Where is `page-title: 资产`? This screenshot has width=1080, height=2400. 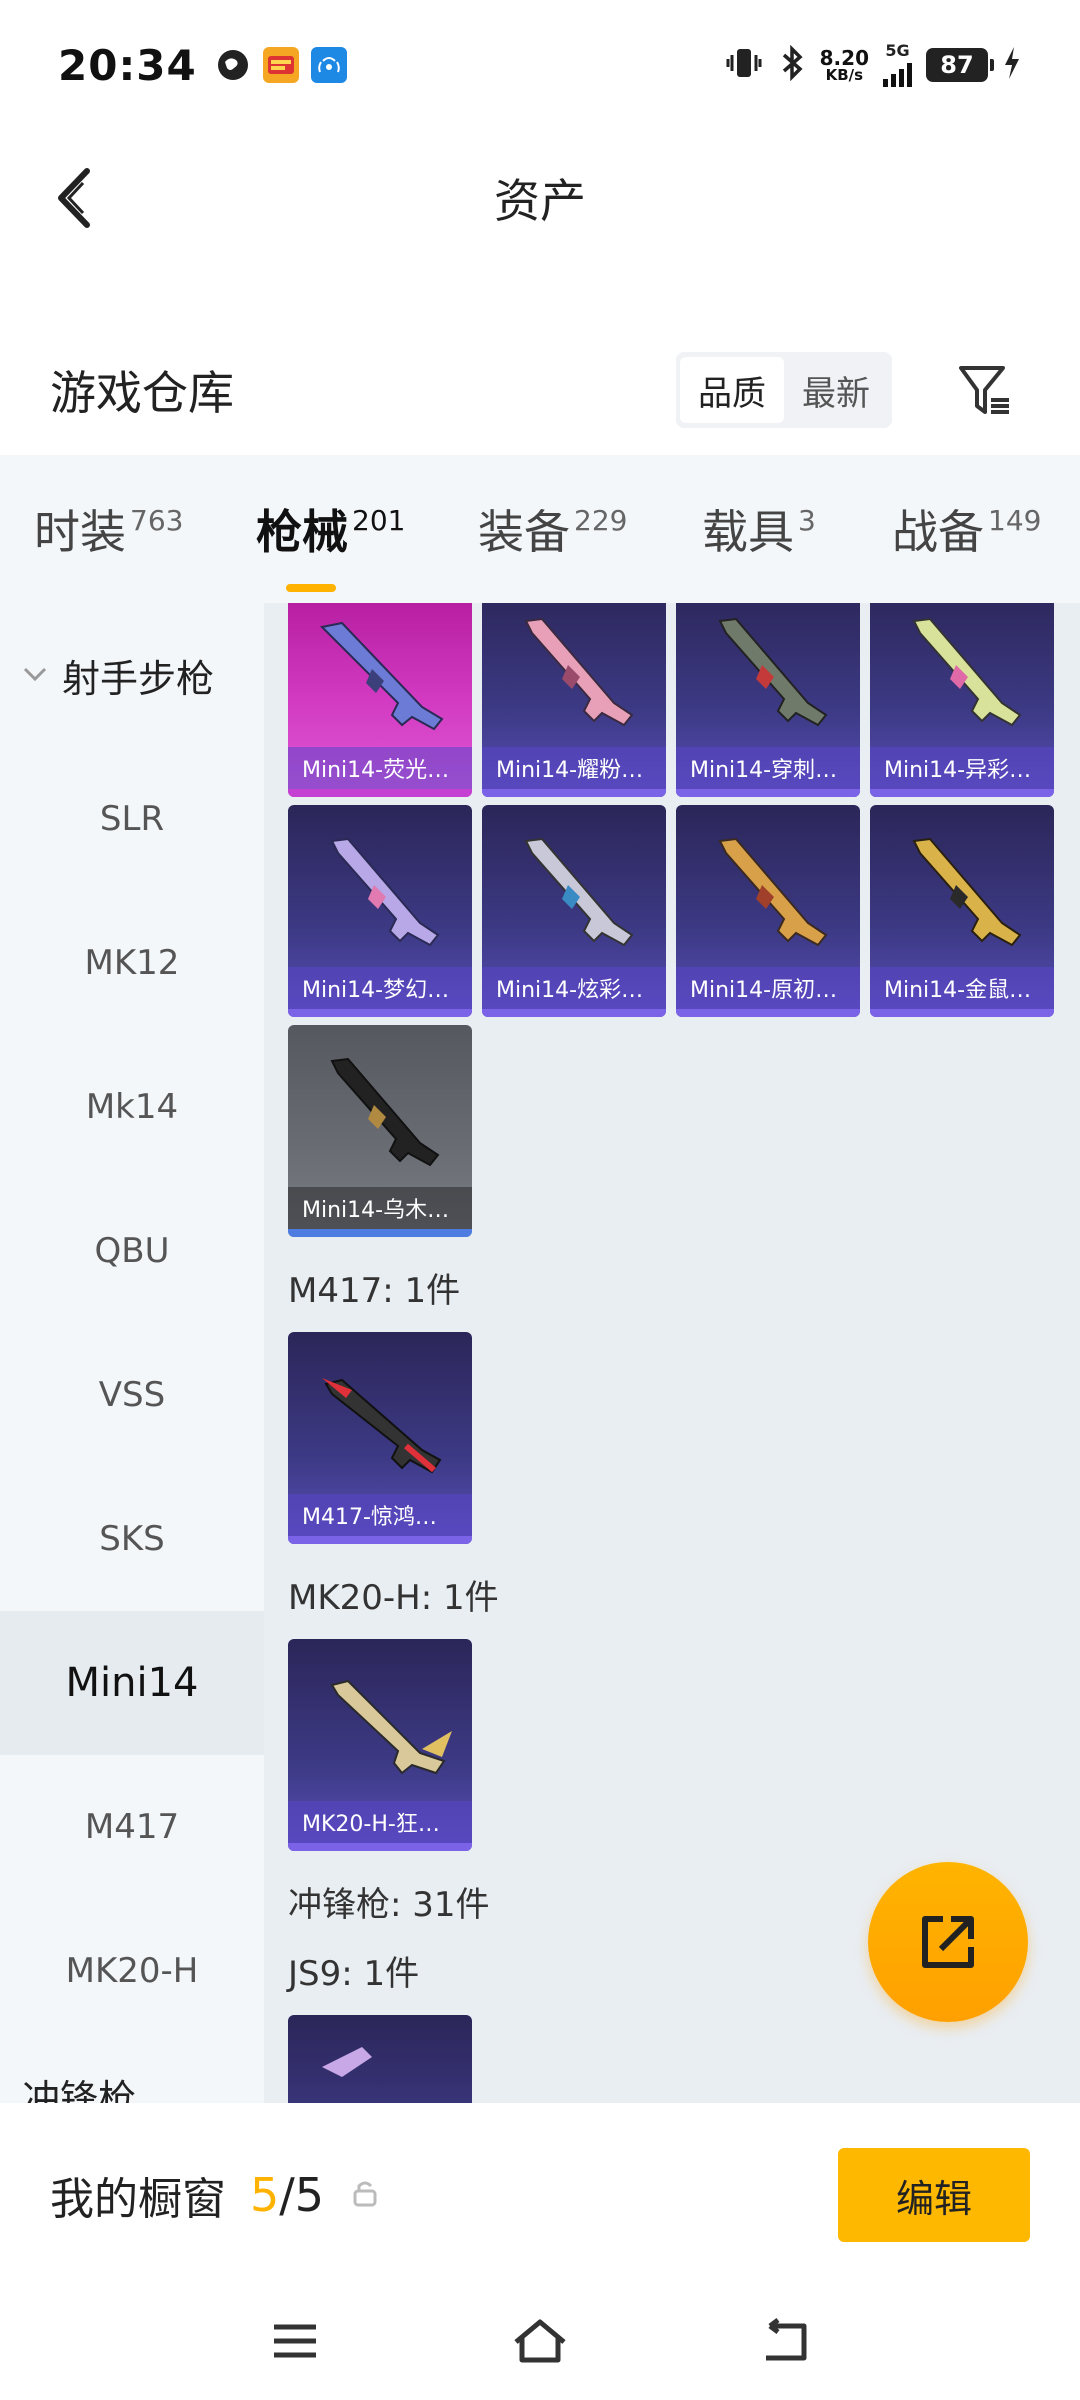
page-title: 资产 is located at coordinates (540, 200).